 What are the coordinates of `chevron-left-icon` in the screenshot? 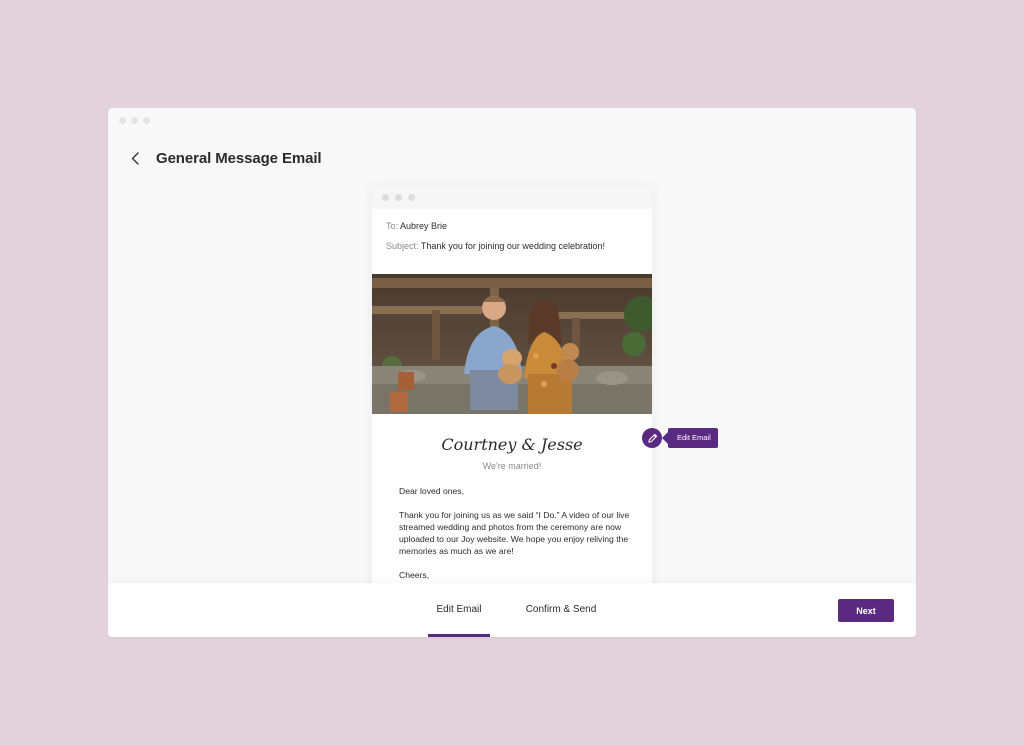 It's located at (135, 158).